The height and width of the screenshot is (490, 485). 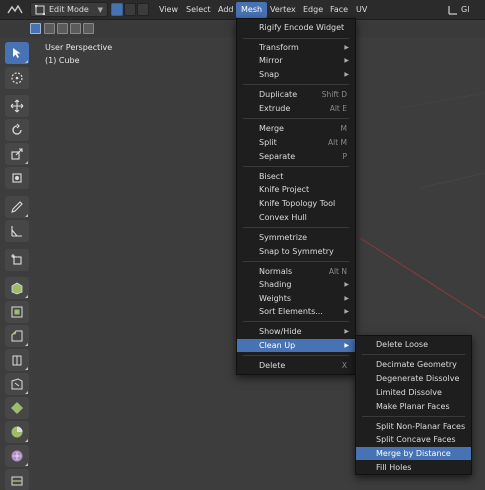 What do you see at coordinates (413, 467) in the screenshot?
I see `menu-item-fill-holes: Fill Holes` at bounding box center [413, 467].